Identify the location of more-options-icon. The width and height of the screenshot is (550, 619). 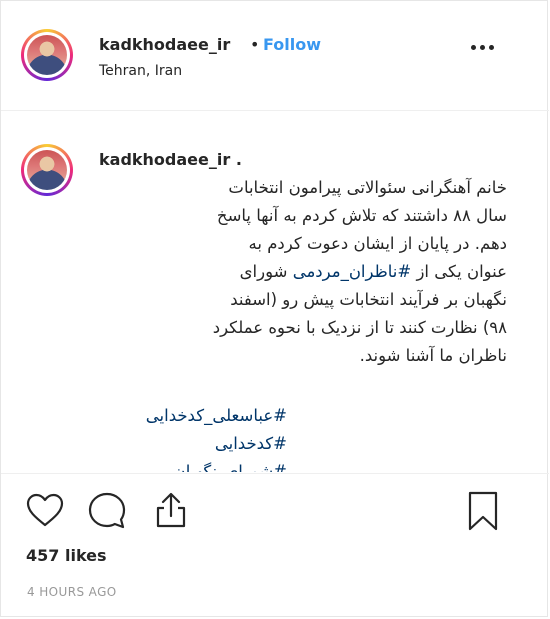
(484, 47).